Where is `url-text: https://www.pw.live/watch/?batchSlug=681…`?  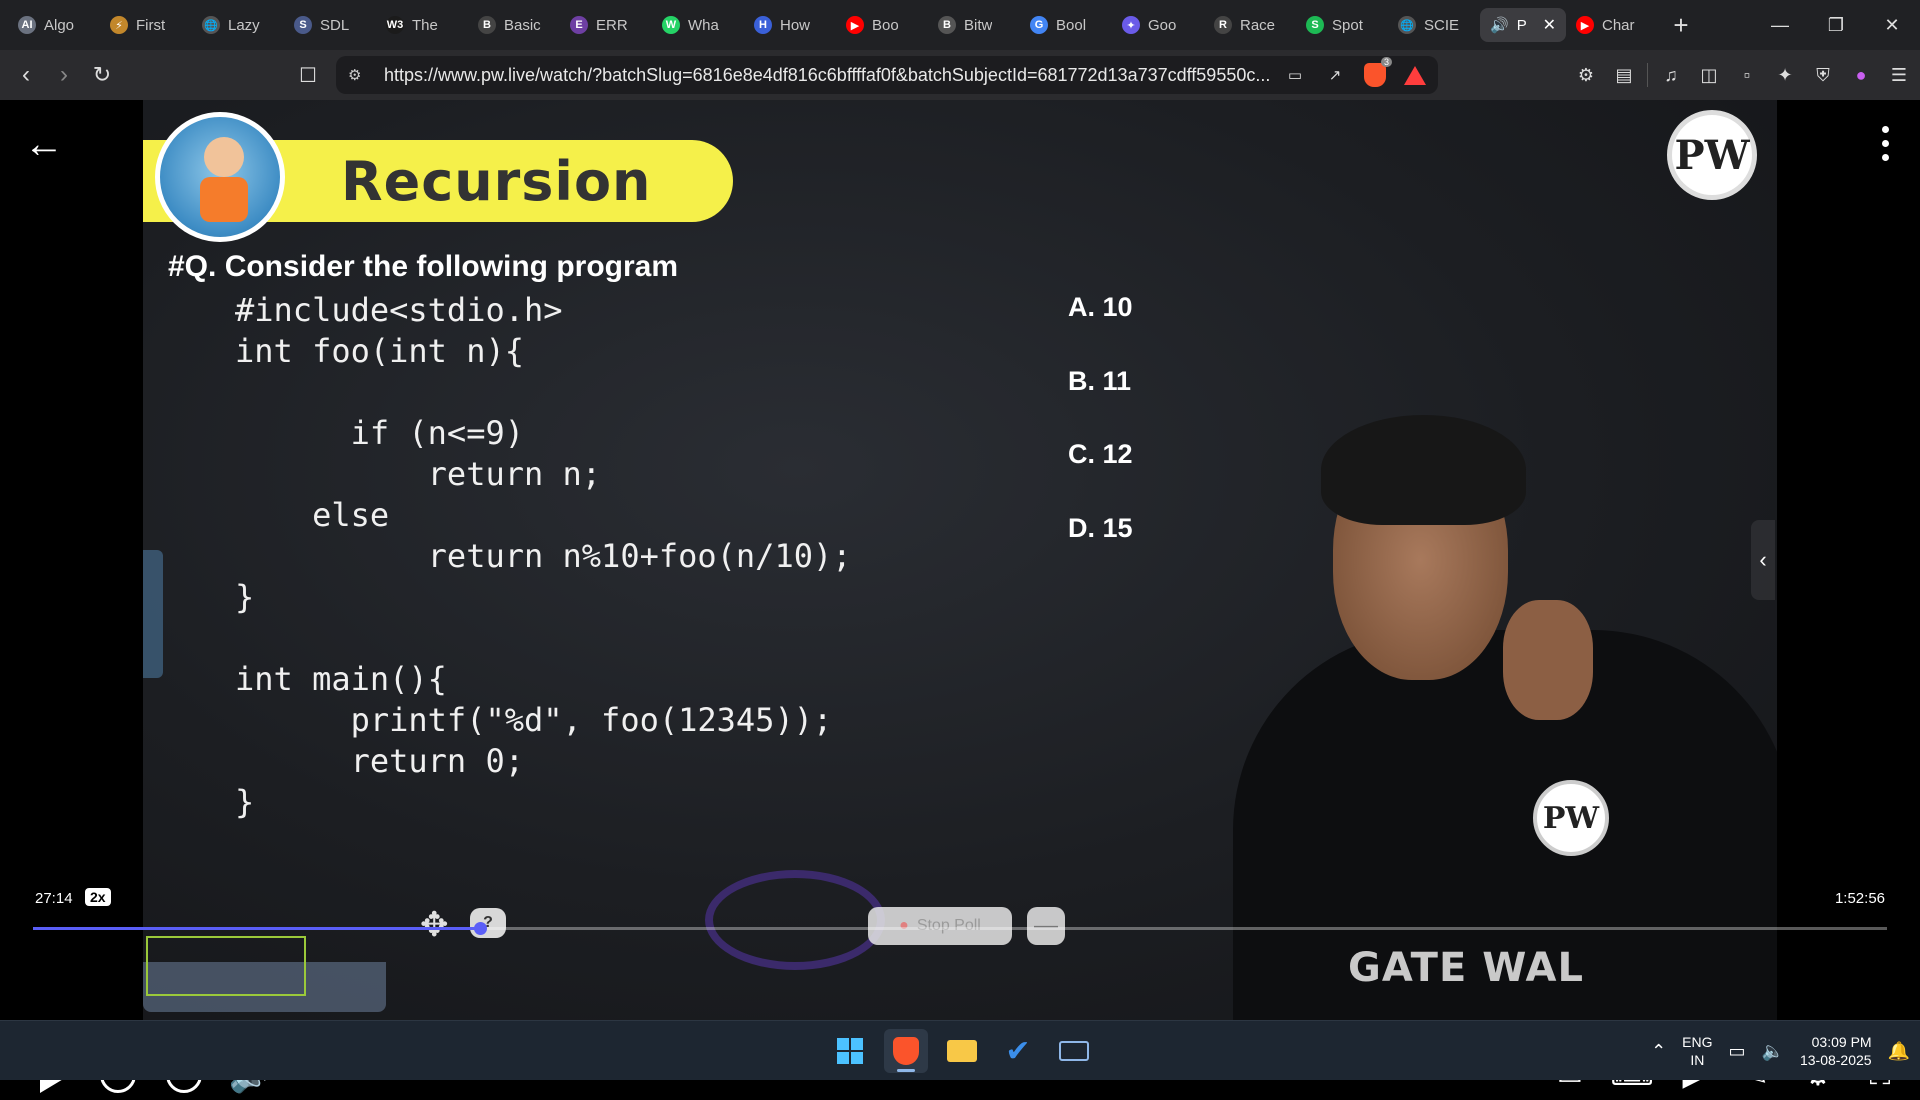 url-text: https://www.pw.live/watch/?batchSlug=681… is located at coordinates (834, 75).